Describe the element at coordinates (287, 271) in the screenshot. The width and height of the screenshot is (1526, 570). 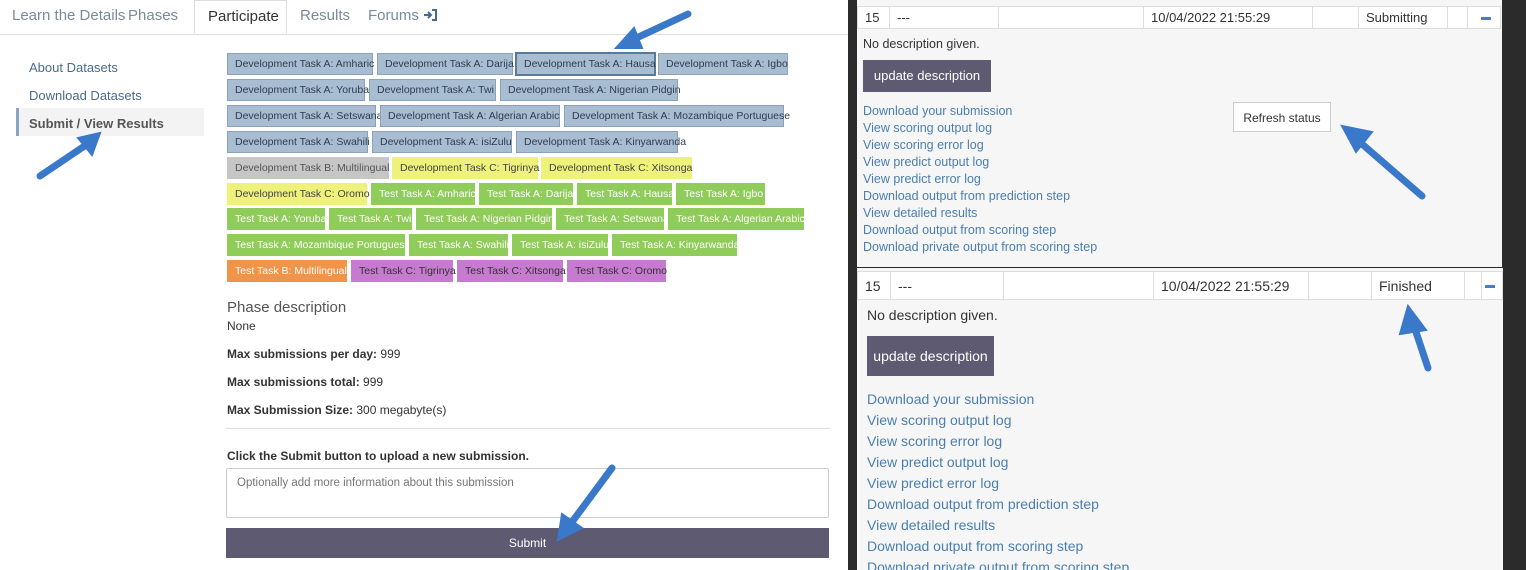
I see `phase-button: Test Task B: Multilingual` at that location.